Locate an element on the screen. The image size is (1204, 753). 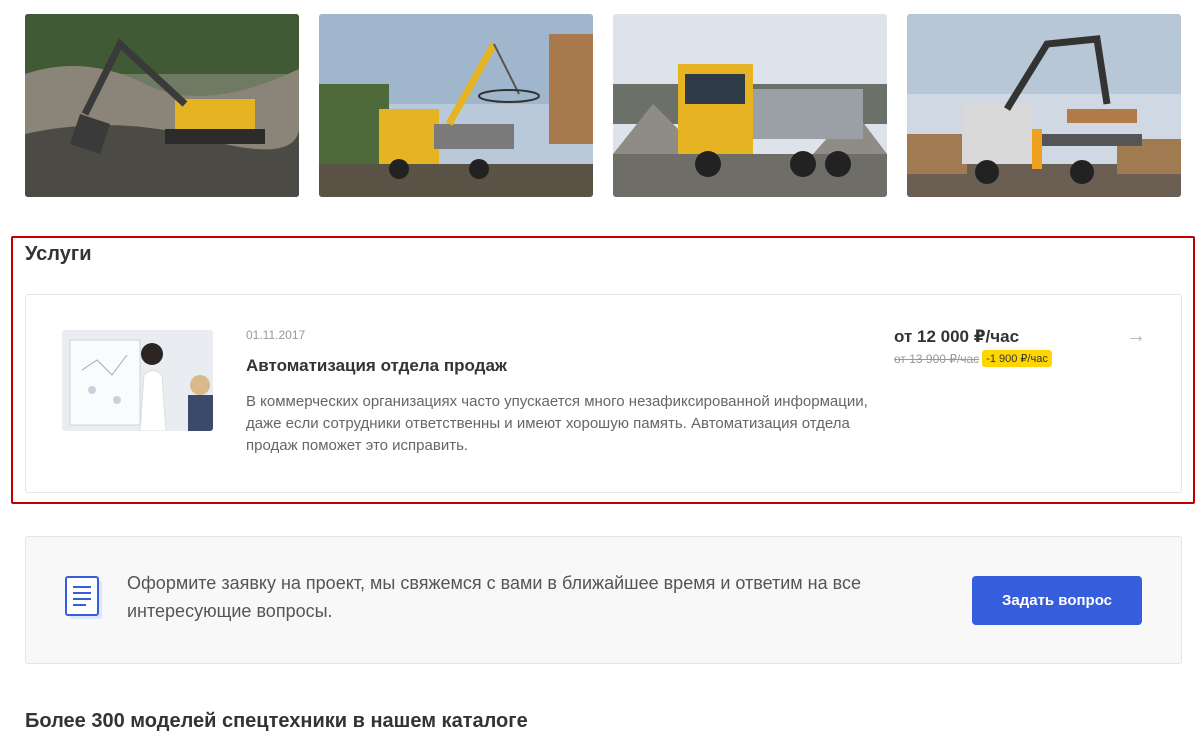
arrow-right-icon: → is located at coordinates (1136, 336).